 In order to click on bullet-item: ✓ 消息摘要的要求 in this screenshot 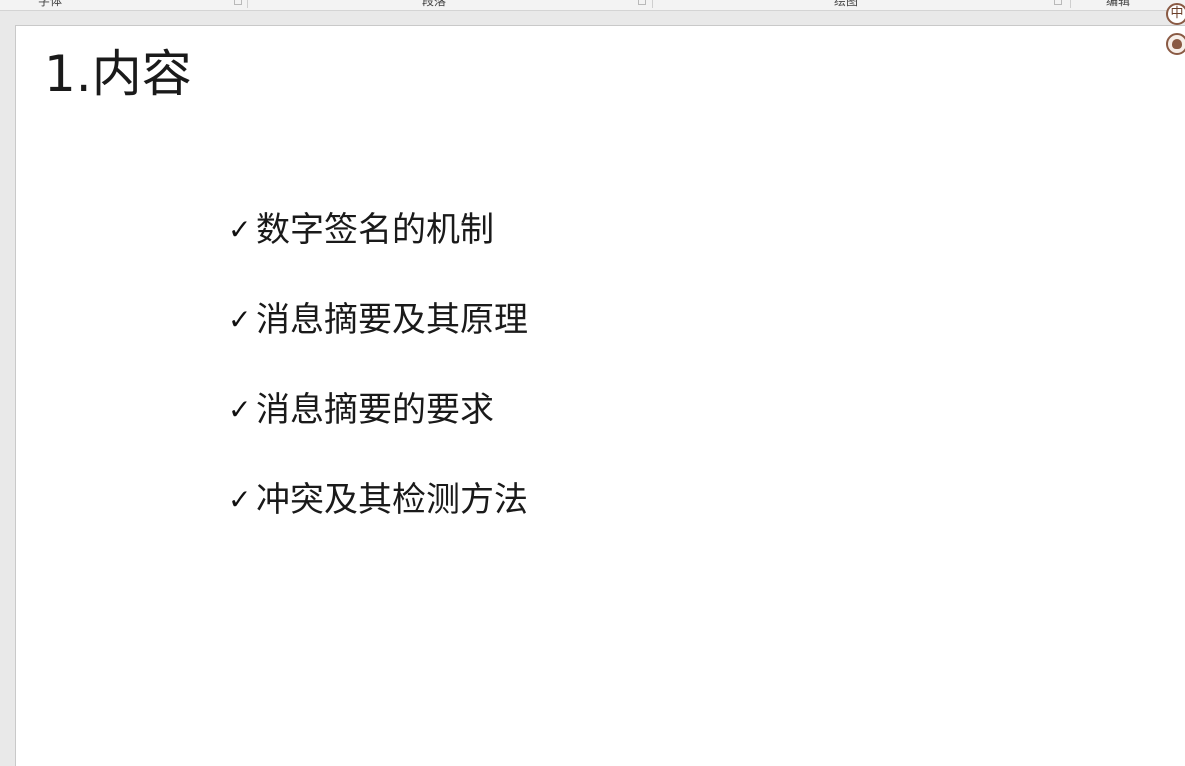, I will do `click(378, 431)`.